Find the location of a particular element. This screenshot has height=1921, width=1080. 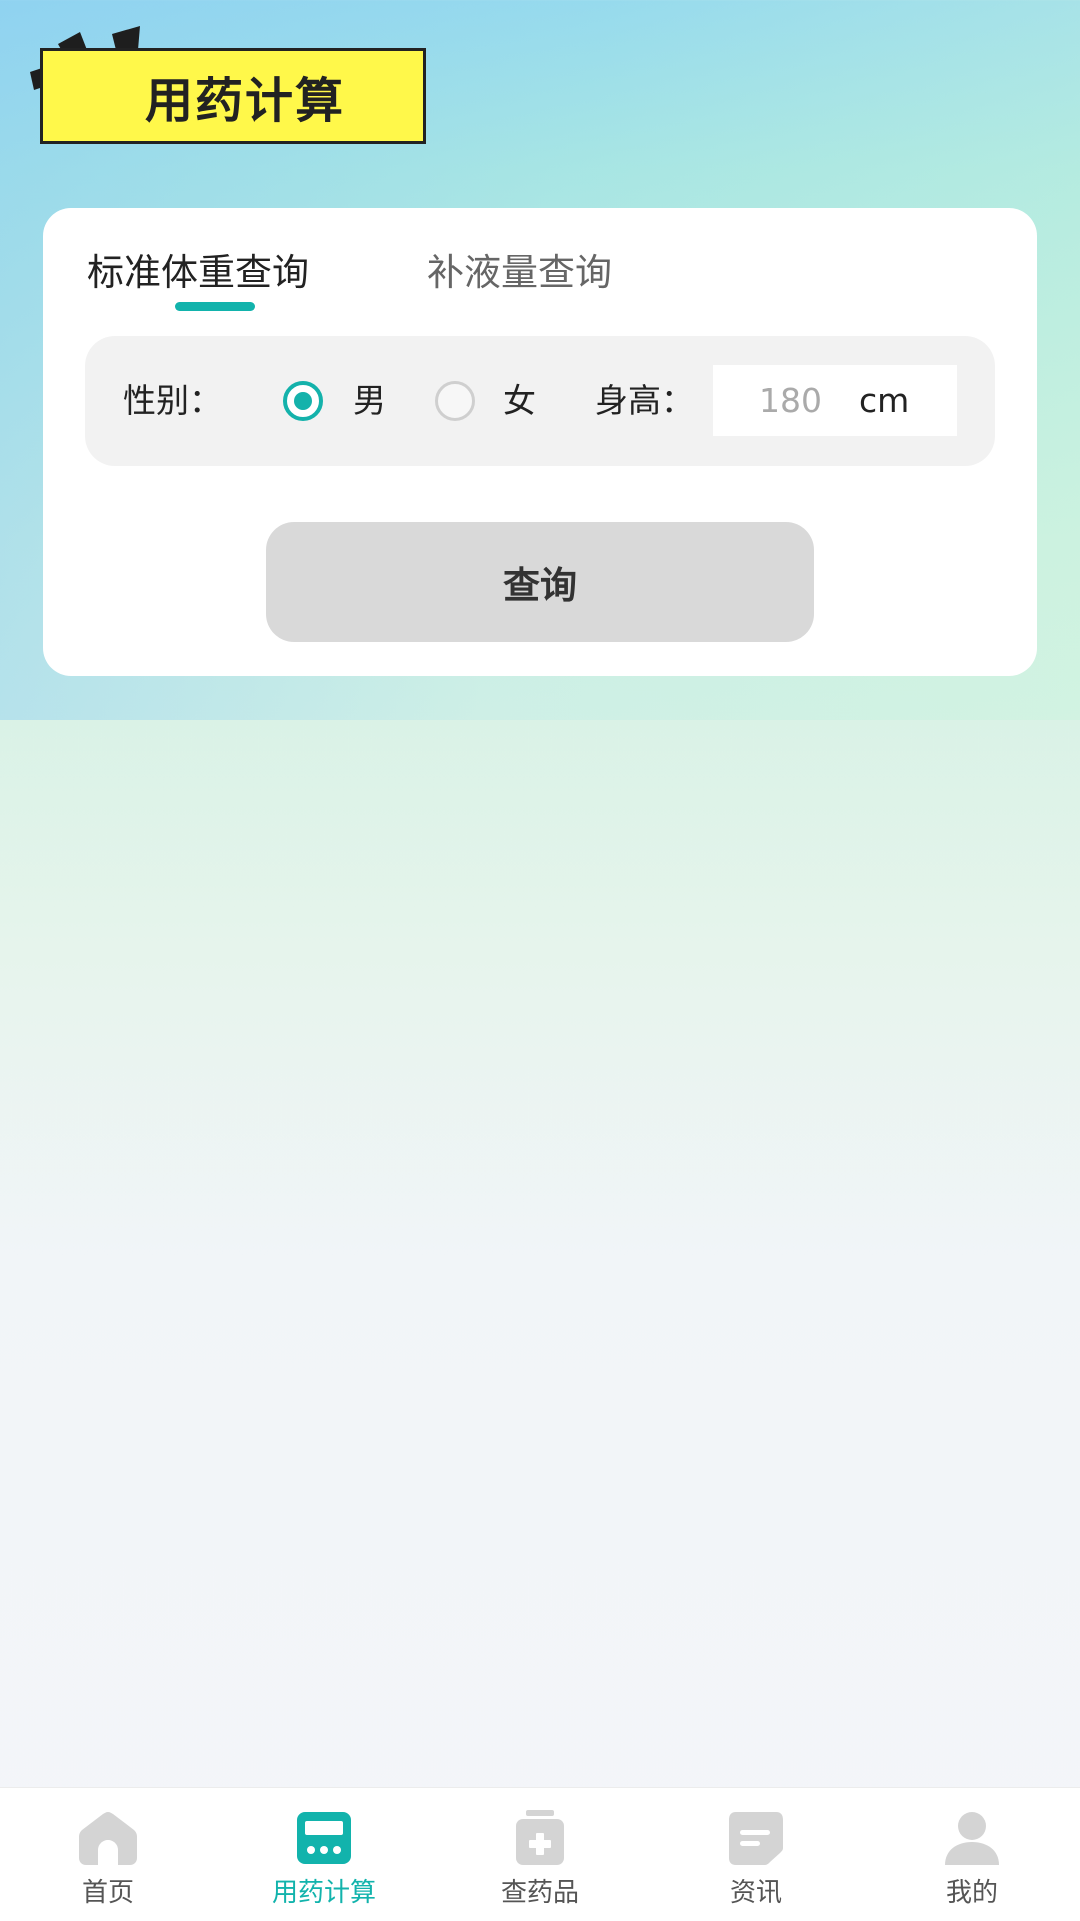

title-badge: 用药计算 is located at coordinates (233, 89).